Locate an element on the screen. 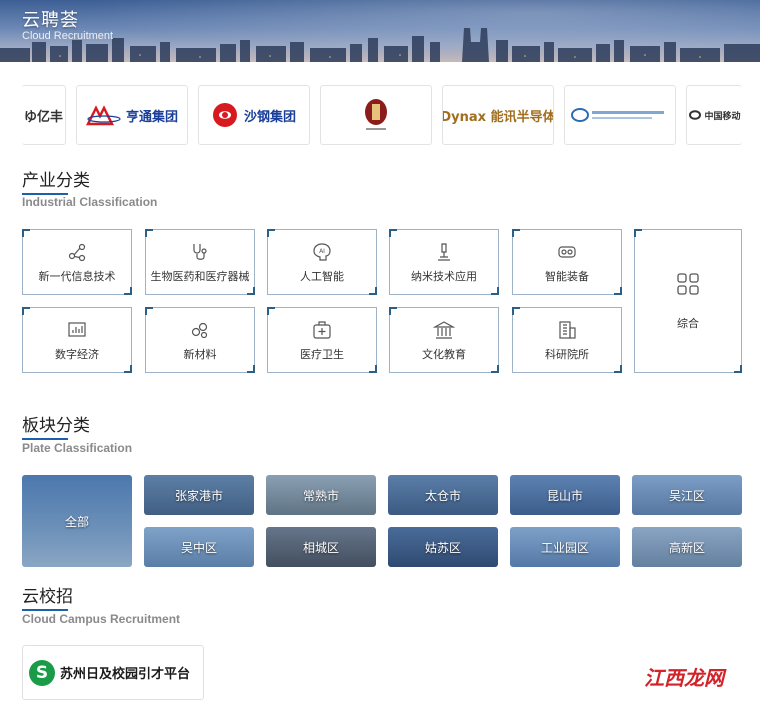 The height and width of the screenshot is (707, 760). plate-title-text: 板块分类 is located at coordinates (56, 426).